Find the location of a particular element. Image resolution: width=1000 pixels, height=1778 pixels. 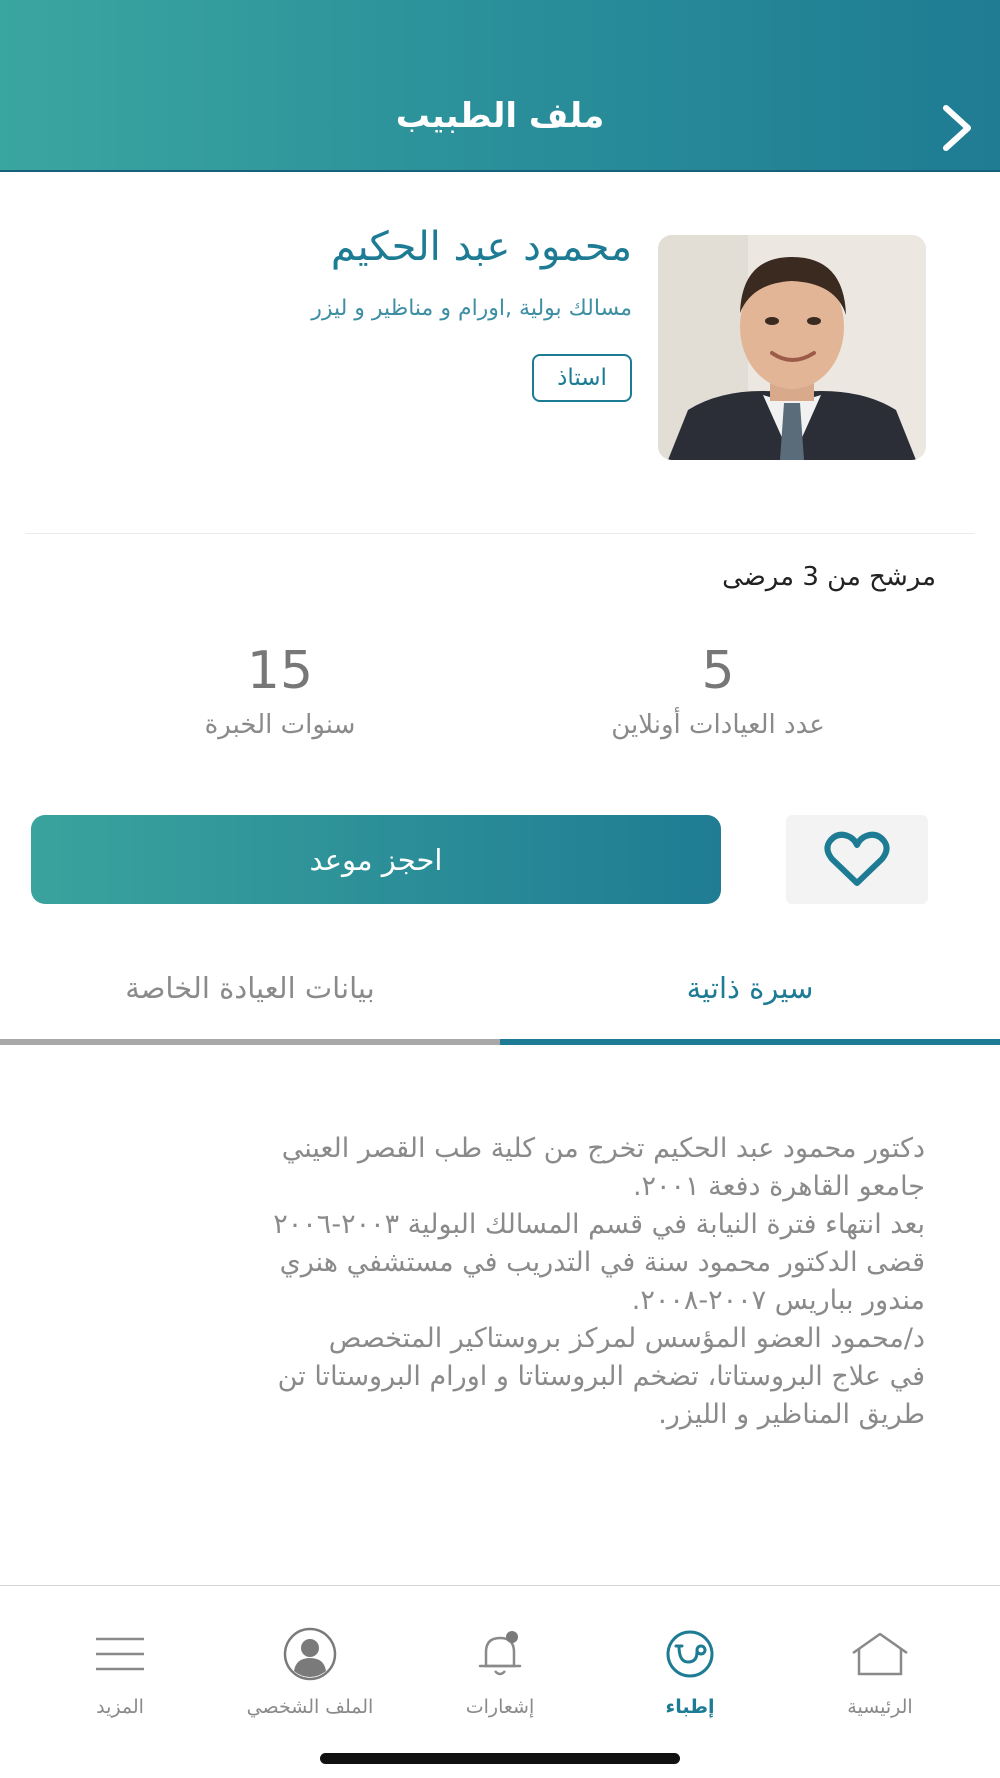

back-button is located at coordinates (957, 128).